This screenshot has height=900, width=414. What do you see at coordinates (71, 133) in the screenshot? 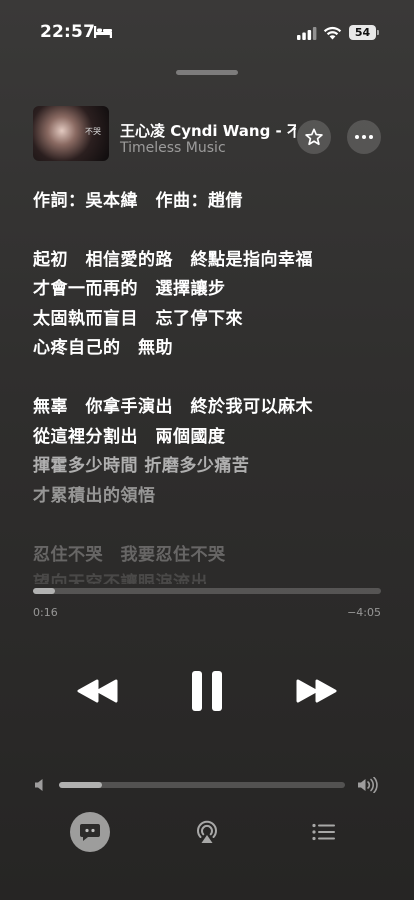
I see `album-artwork: 不哭` at bounding box center [71, 133].